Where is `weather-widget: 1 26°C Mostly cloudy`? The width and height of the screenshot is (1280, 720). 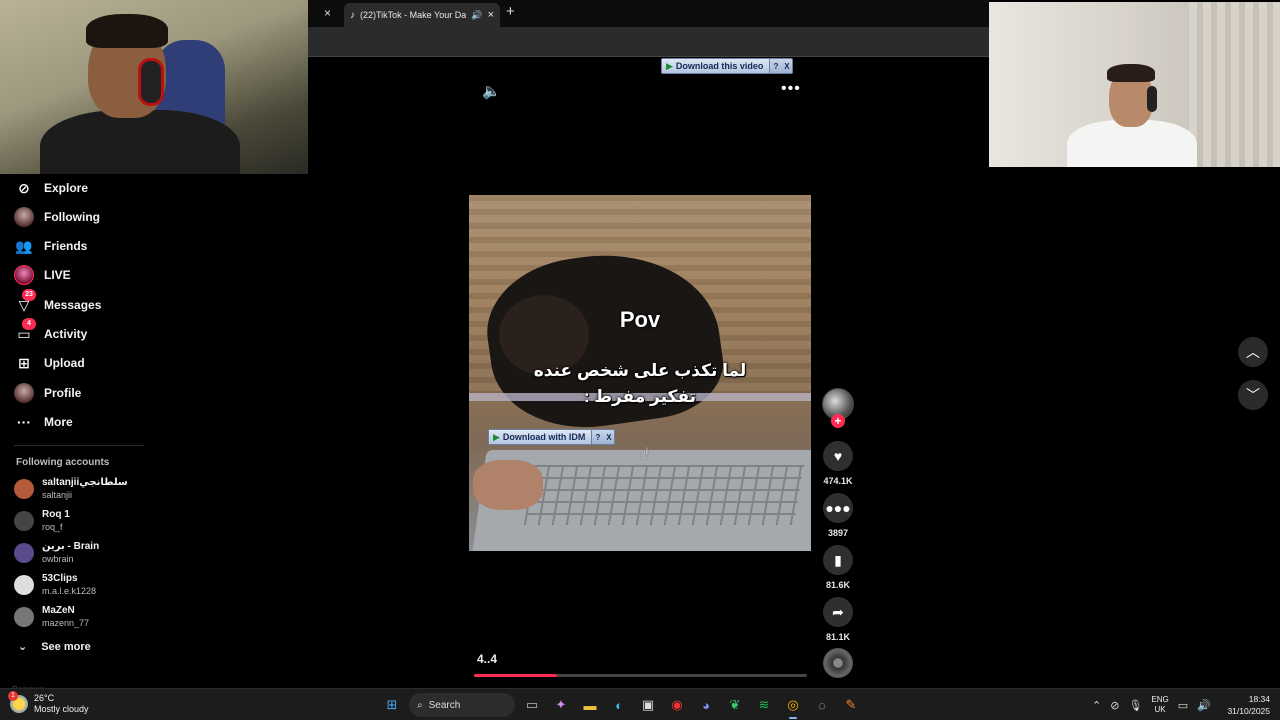
weather-widget: 1 26°C Mostly cloudy is located at coordinates (48, 703).